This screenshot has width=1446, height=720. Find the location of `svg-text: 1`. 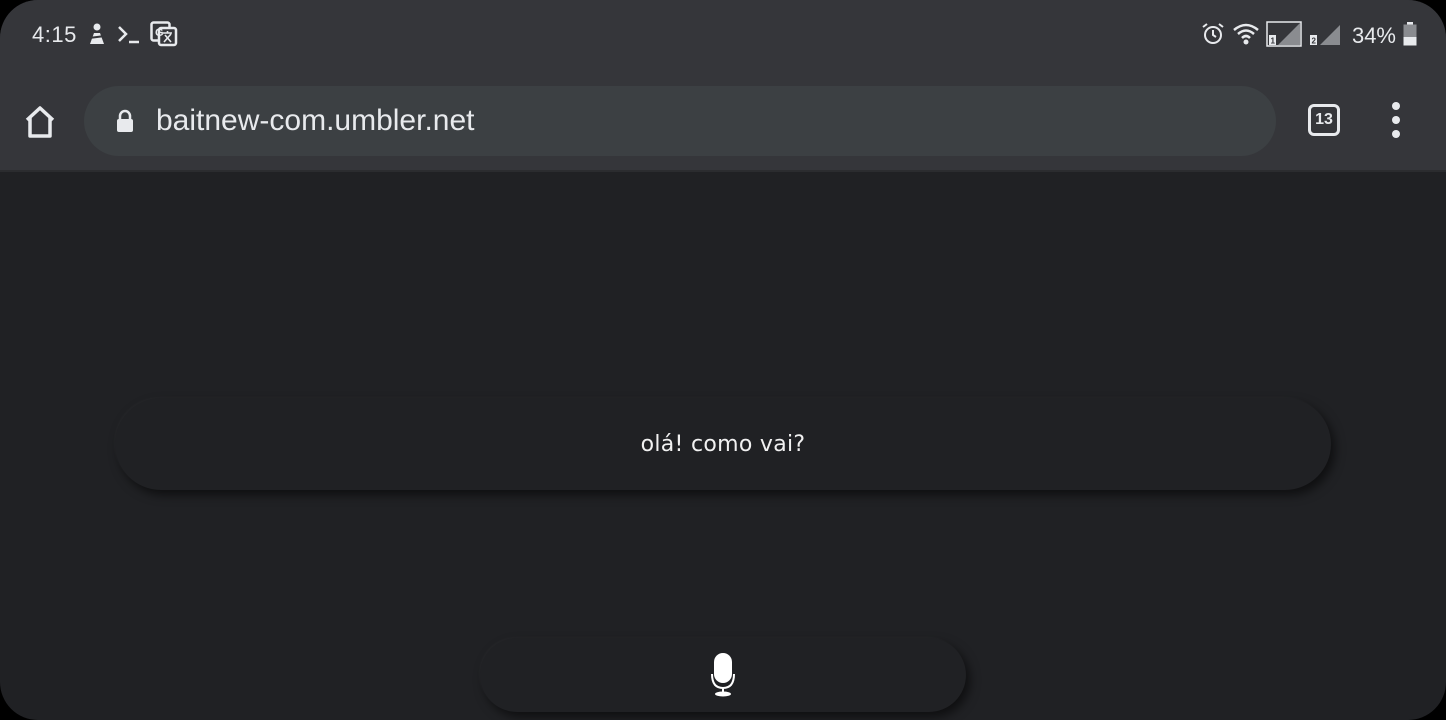

svg-text: 1 is located at coordinates (1272, 40).